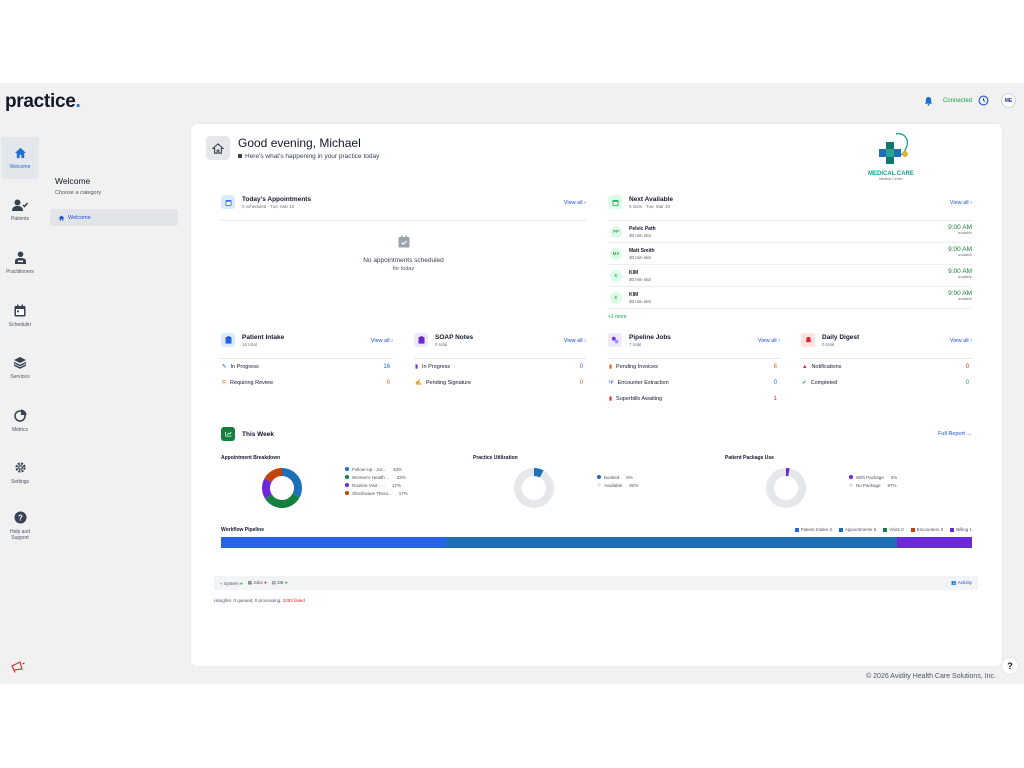  Describe the element at coordinates (258, 434) in the screenshot. I see `section-title: This Week` at that location.